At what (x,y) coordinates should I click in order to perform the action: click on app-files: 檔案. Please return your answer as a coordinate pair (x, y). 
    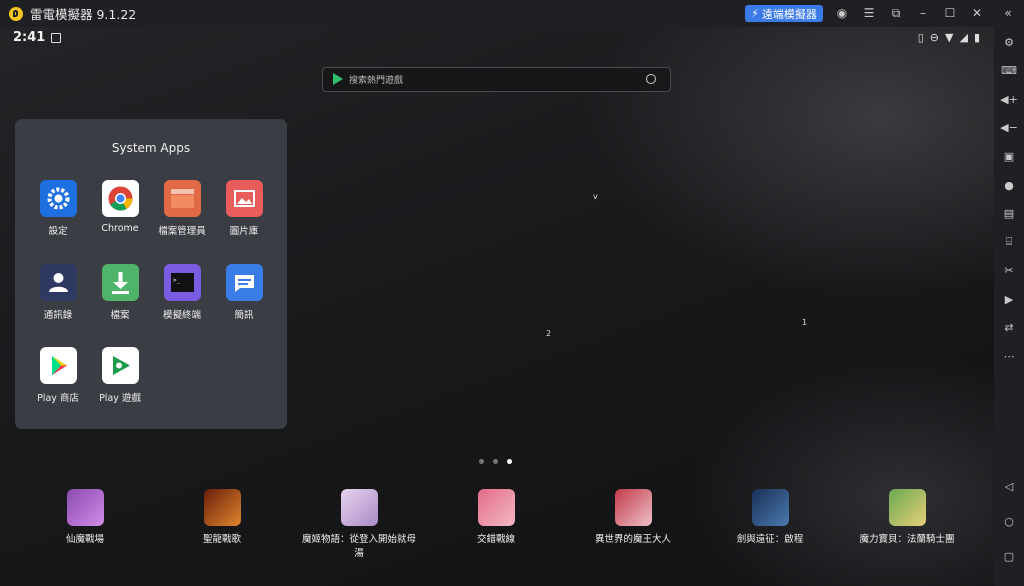
    Looking at the image, I should click on (120, 292).